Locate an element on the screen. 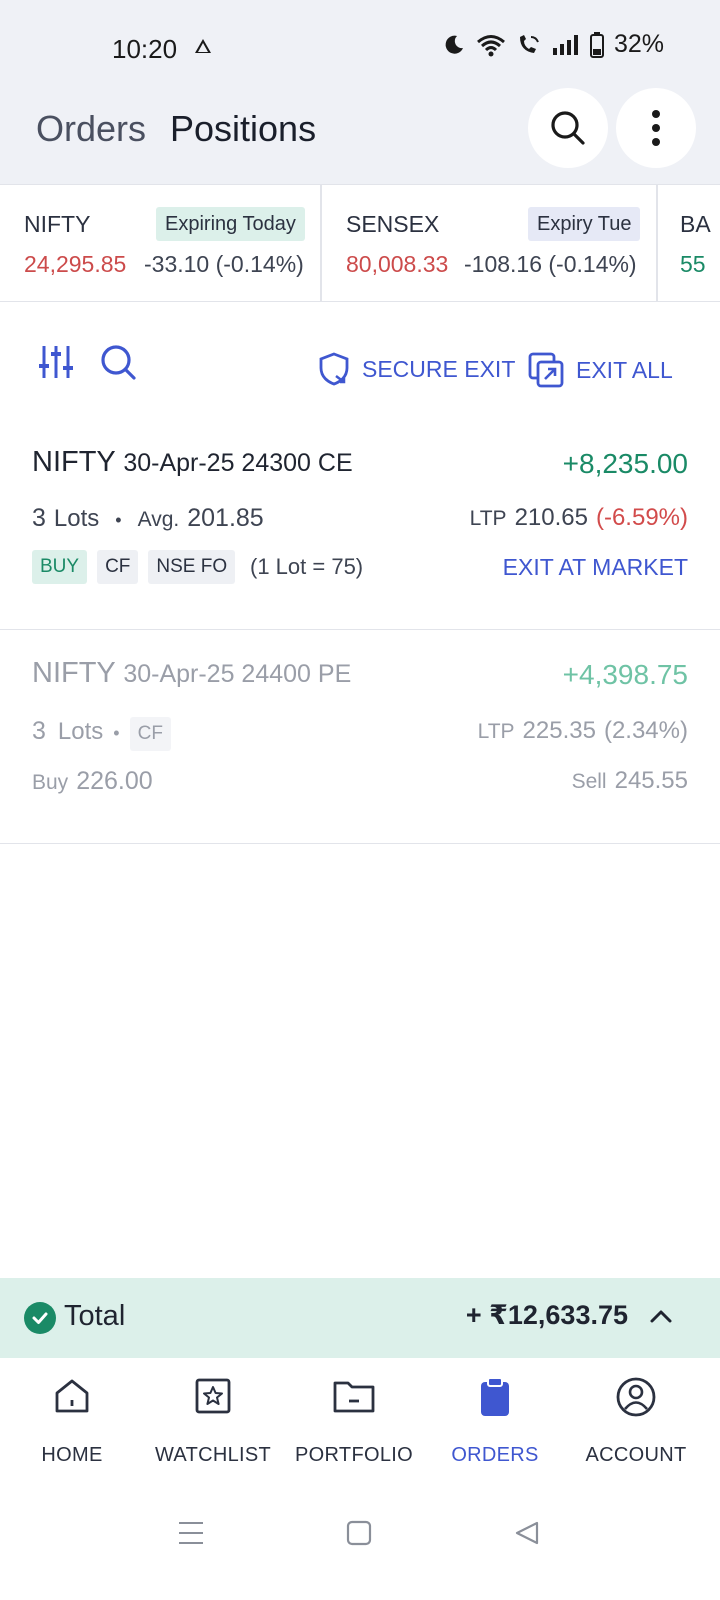  position-qty: 3 Lots • CF is located at coordinates (101, 734).